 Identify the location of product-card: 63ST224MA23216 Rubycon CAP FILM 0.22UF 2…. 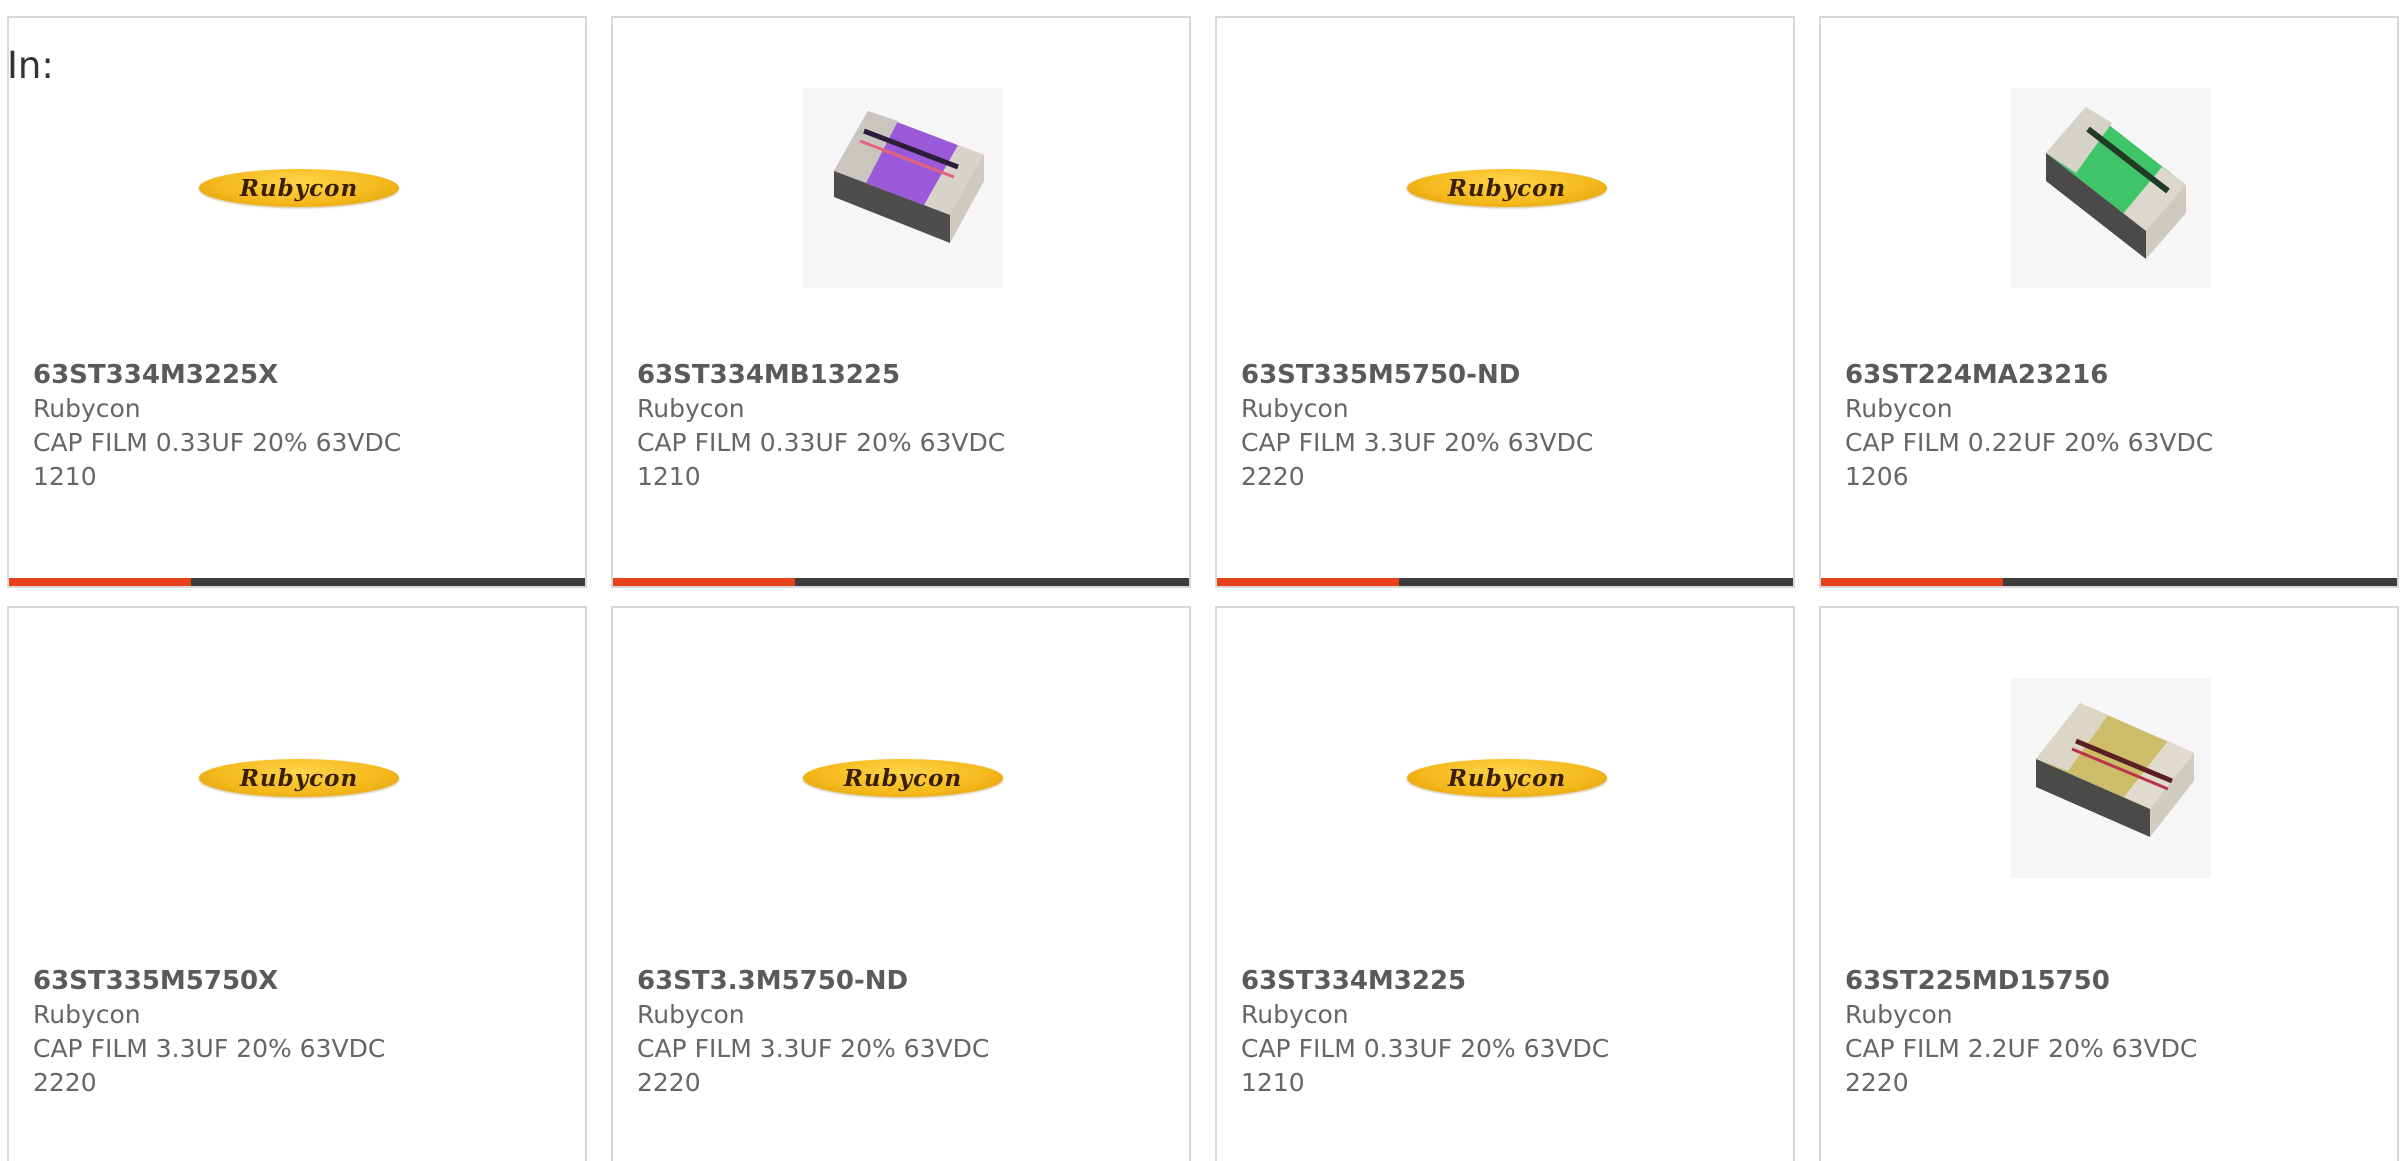
(2109, 302).